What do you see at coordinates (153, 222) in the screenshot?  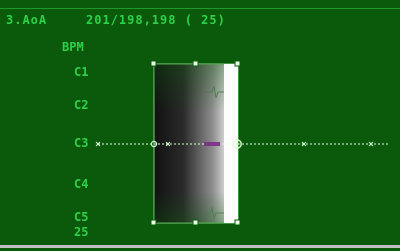 I see `resize-handle-bottom-left` at bounding box center [153, 222].